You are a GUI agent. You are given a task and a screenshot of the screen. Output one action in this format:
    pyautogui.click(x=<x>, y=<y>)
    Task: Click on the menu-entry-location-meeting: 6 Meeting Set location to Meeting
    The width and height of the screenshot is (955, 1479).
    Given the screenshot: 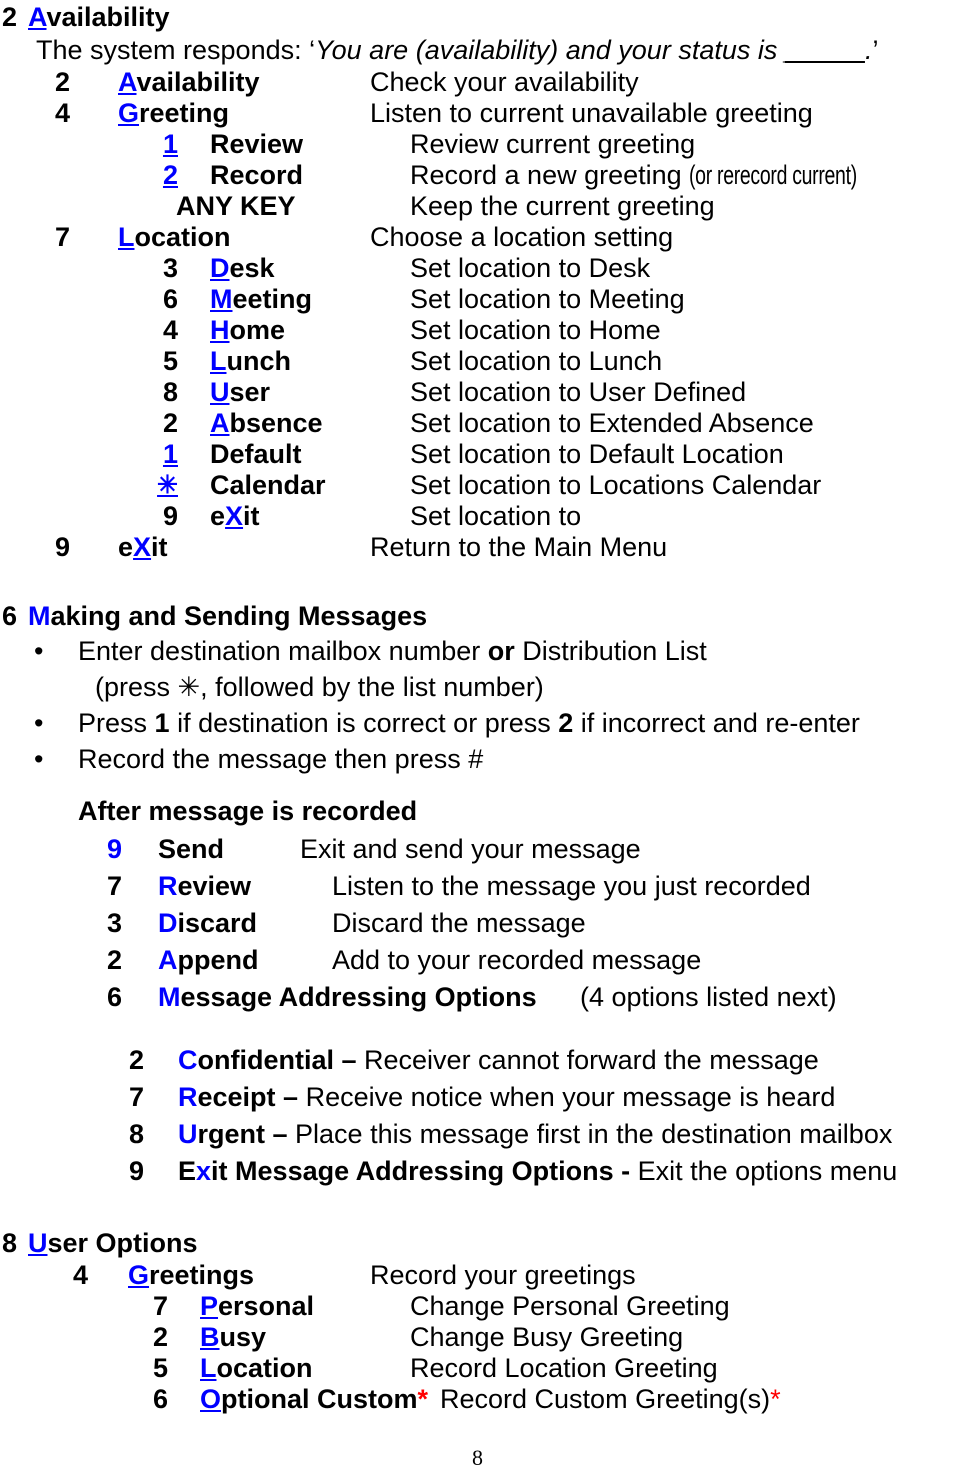 What is the action you would take?
    pyautogui.click(x=477, y=299)
    